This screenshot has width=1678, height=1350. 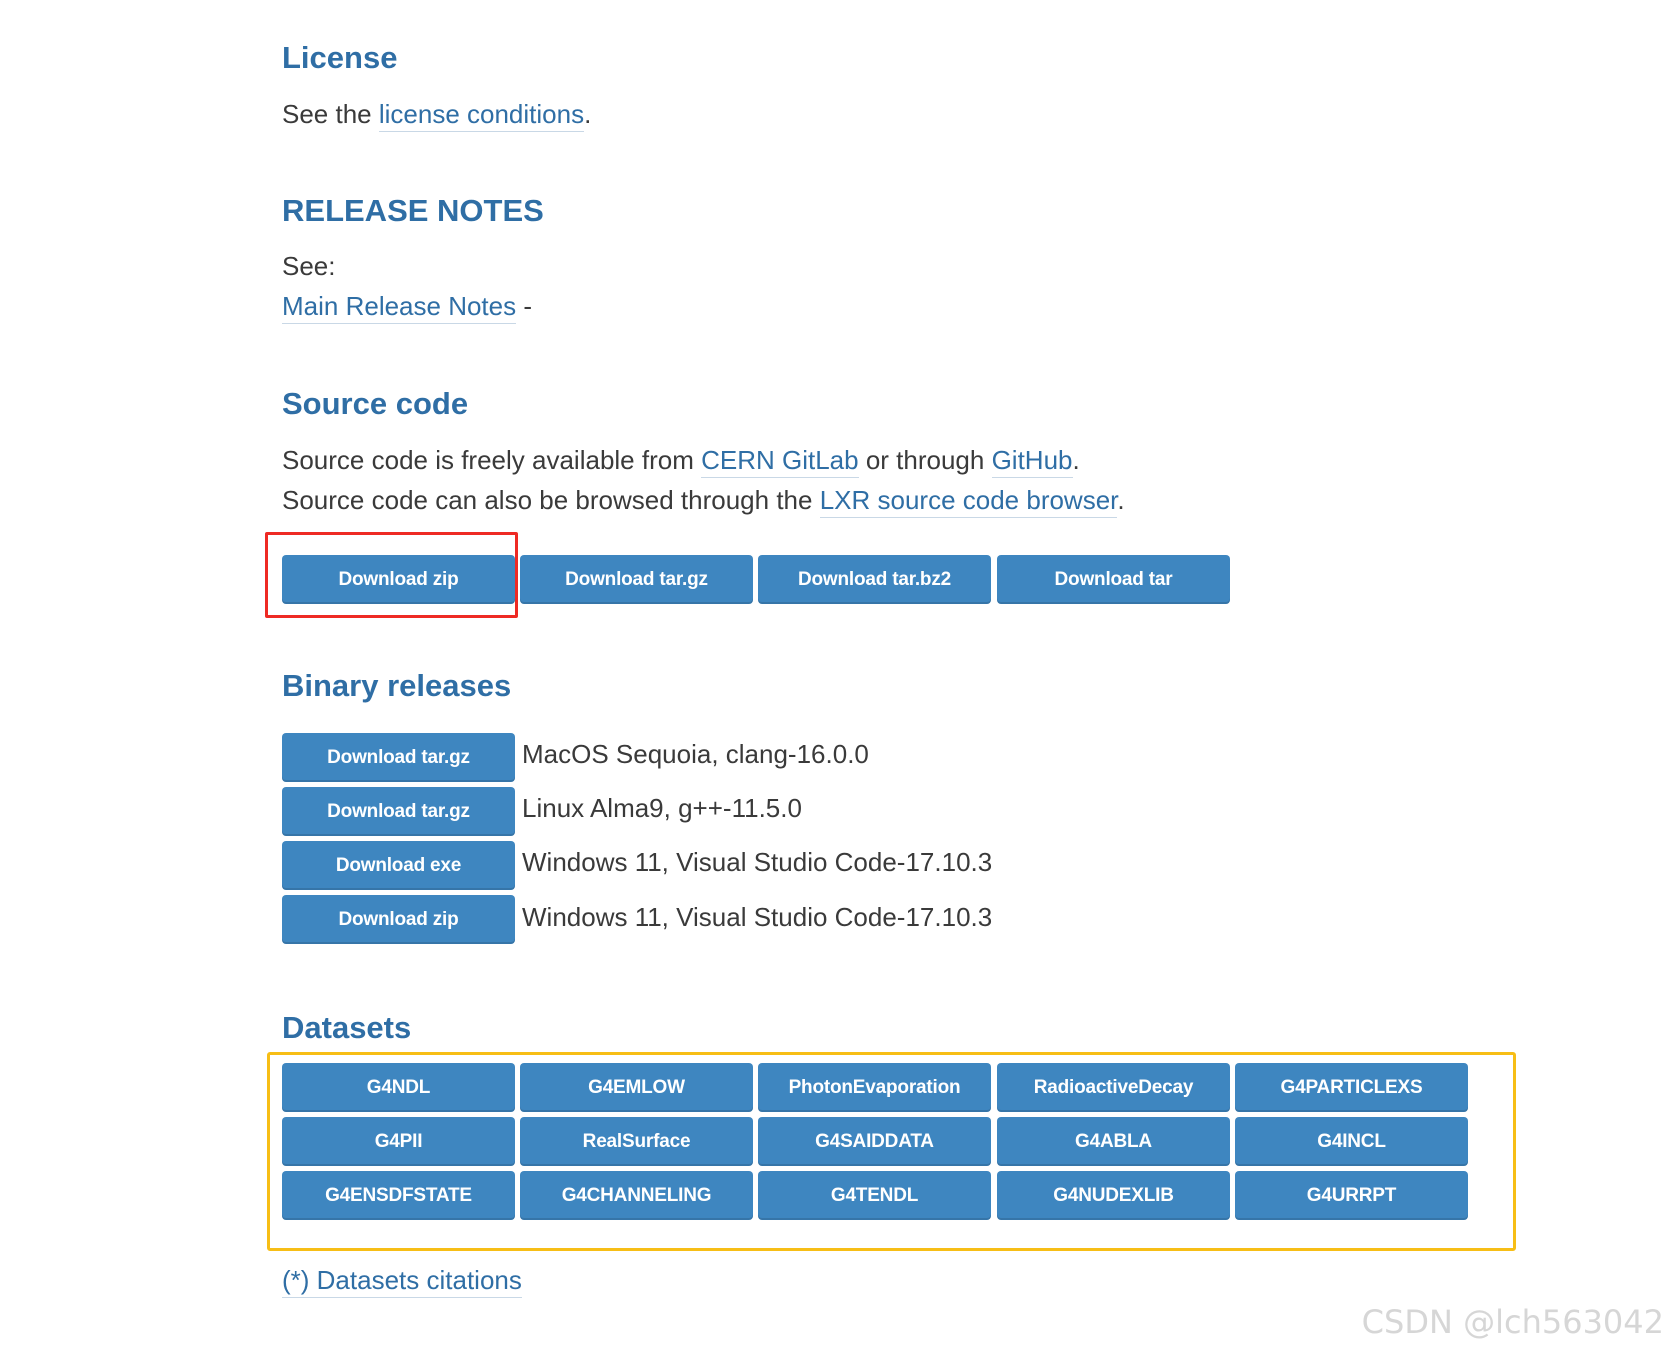 I want to click on binary-windows-zip-button: Download zip, so click(x=398, y=919).